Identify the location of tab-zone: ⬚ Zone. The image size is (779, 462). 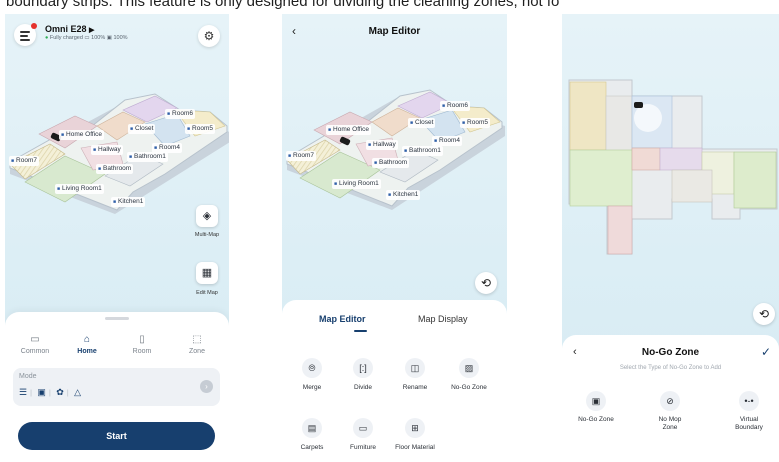
(197, 344).